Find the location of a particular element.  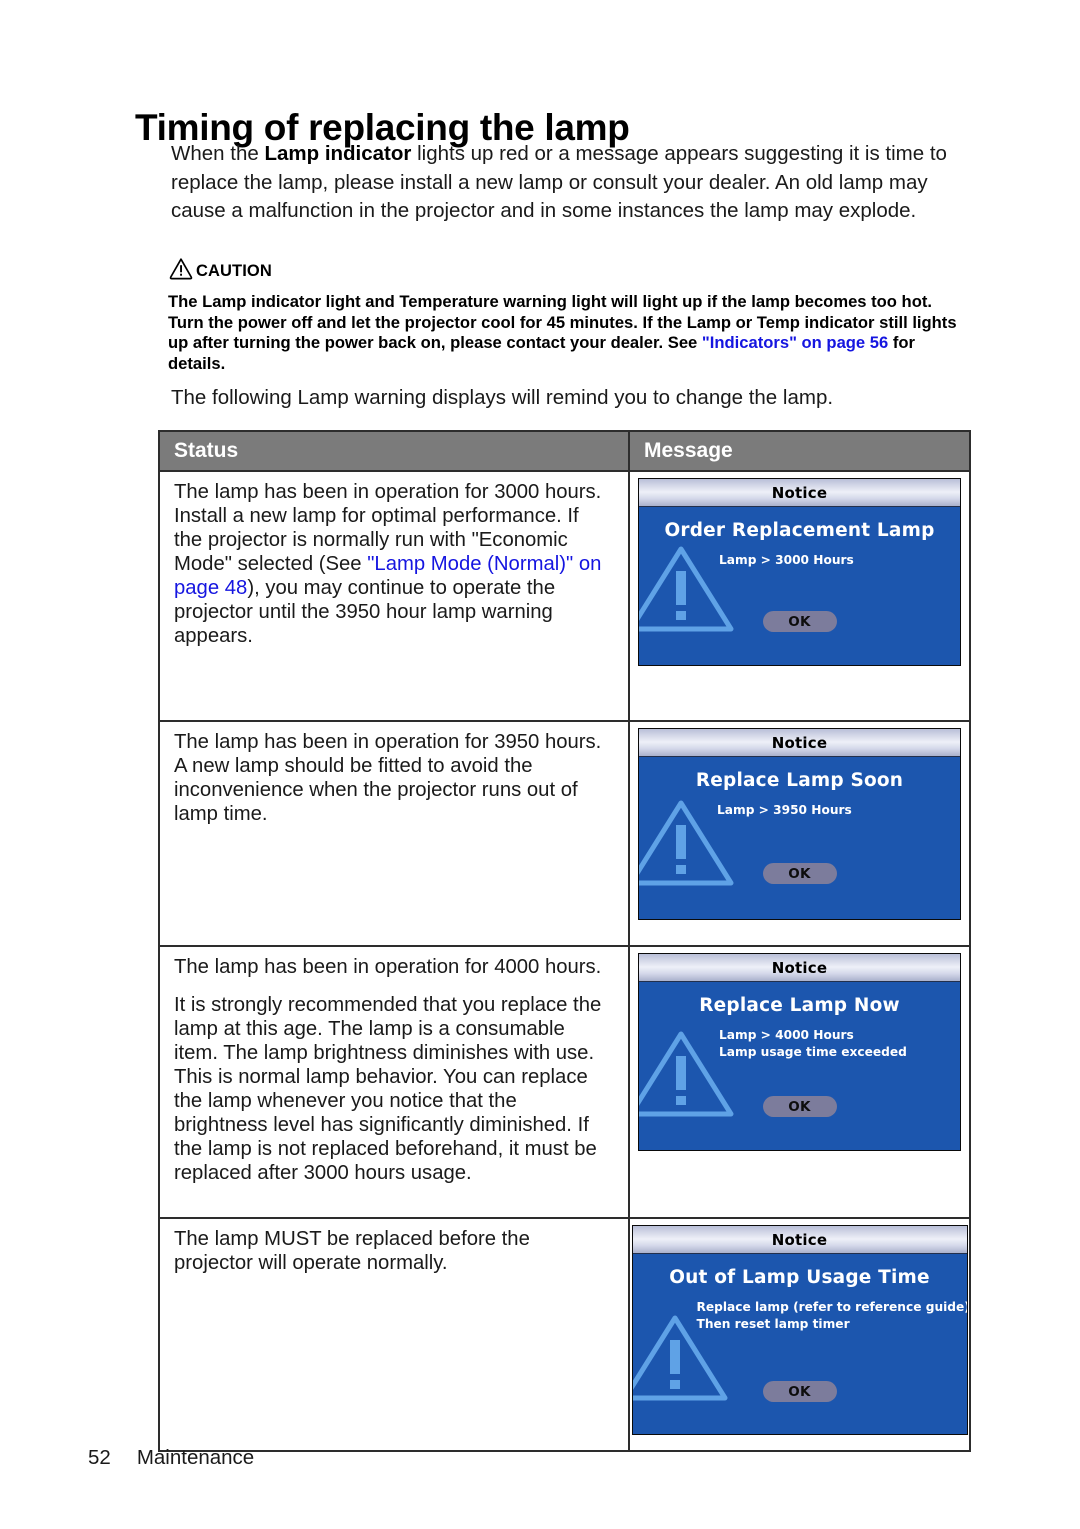

table-header-message: Message is located at coordinates (798, 451).